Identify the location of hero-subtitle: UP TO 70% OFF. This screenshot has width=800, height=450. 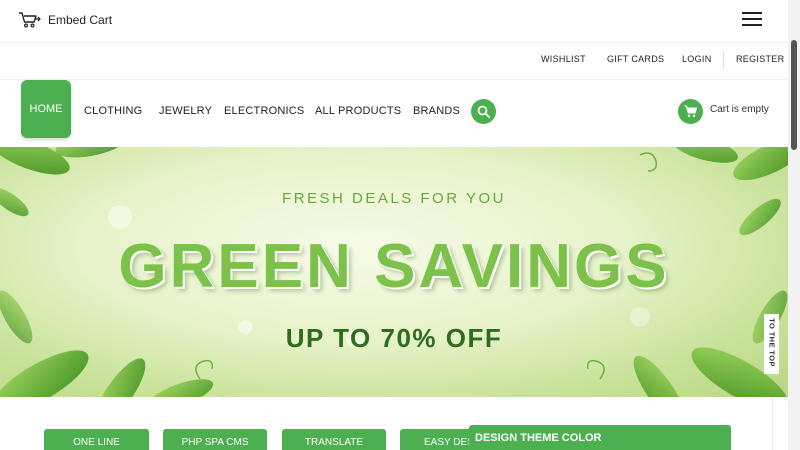
(394, 338).